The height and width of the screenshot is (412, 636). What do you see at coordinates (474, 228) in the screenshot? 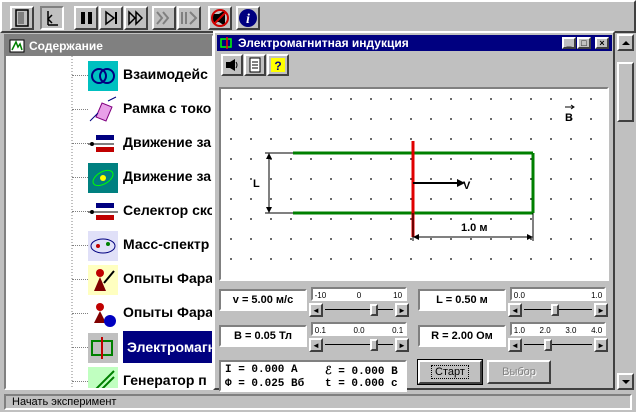
I see `dist-label: 1.0 м` at bounding box center [474, 228].